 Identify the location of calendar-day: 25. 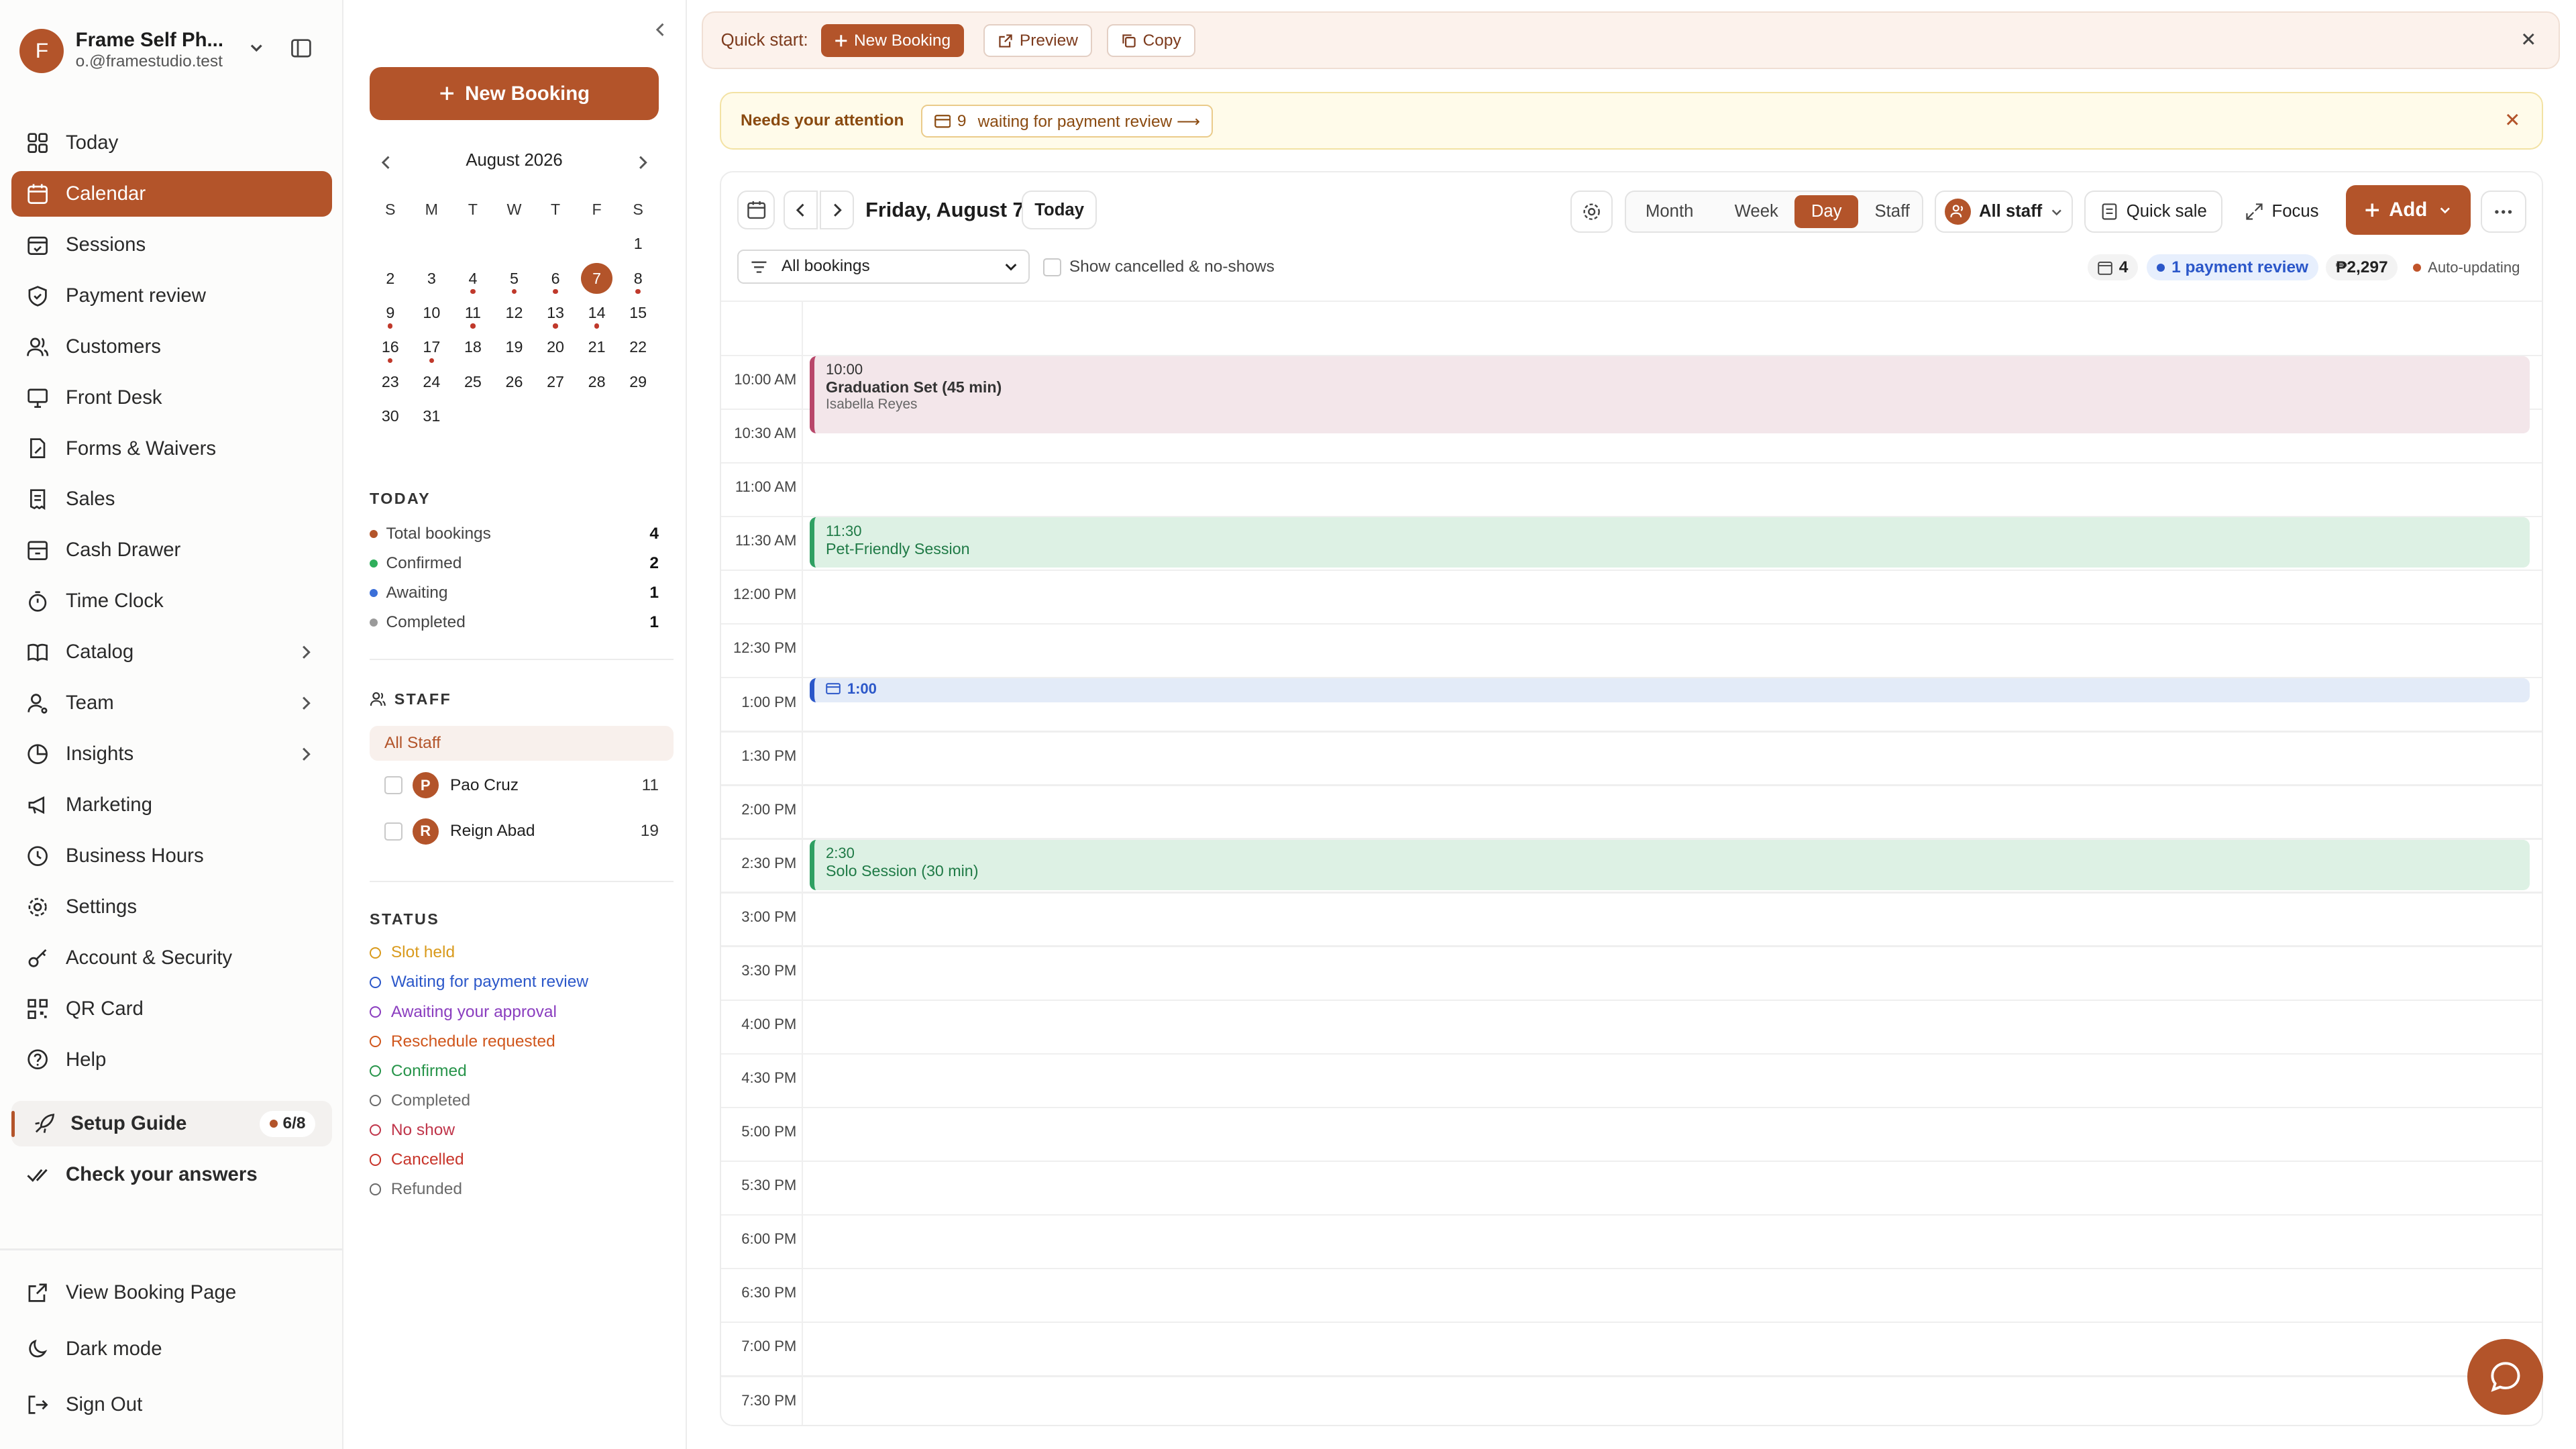
(473, 382).